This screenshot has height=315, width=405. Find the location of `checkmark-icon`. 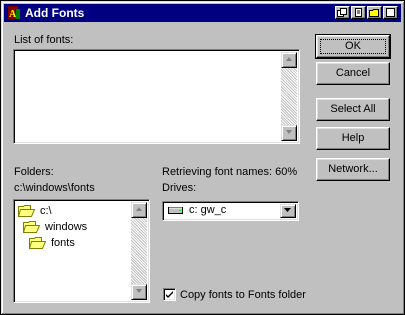

checkmark-icon is located at coordinates (169, 294).